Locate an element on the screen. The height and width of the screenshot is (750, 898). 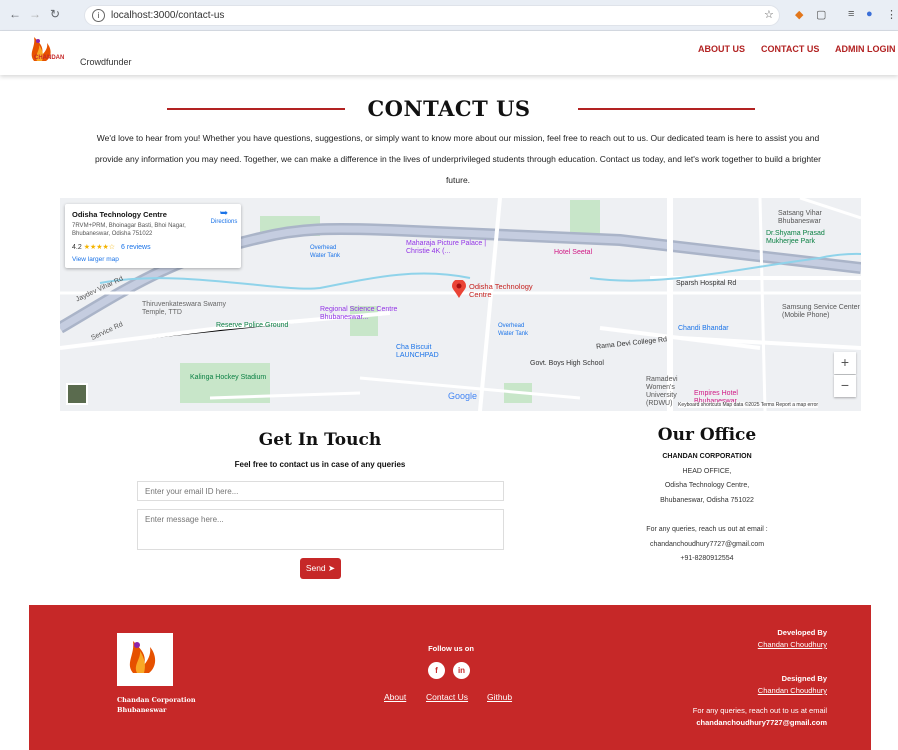
footer-logo is located at coordinates (145, 659).